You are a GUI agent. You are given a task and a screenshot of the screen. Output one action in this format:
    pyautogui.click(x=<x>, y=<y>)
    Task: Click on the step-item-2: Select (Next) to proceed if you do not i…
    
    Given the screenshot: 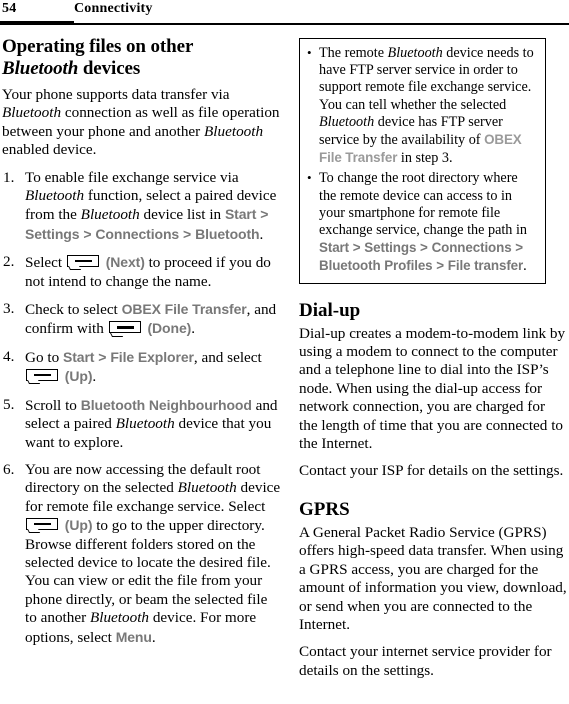 What is the action you would take?
    pyautogui.click(x=142, y=272)
    